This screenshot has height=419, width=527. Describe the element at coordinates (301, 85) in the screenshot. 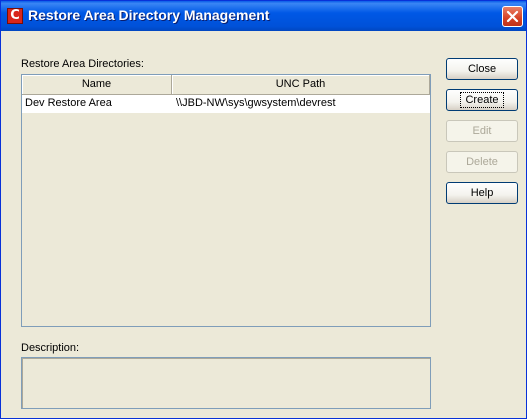

I see `column-header-unc-path: UNC Path` at that location.